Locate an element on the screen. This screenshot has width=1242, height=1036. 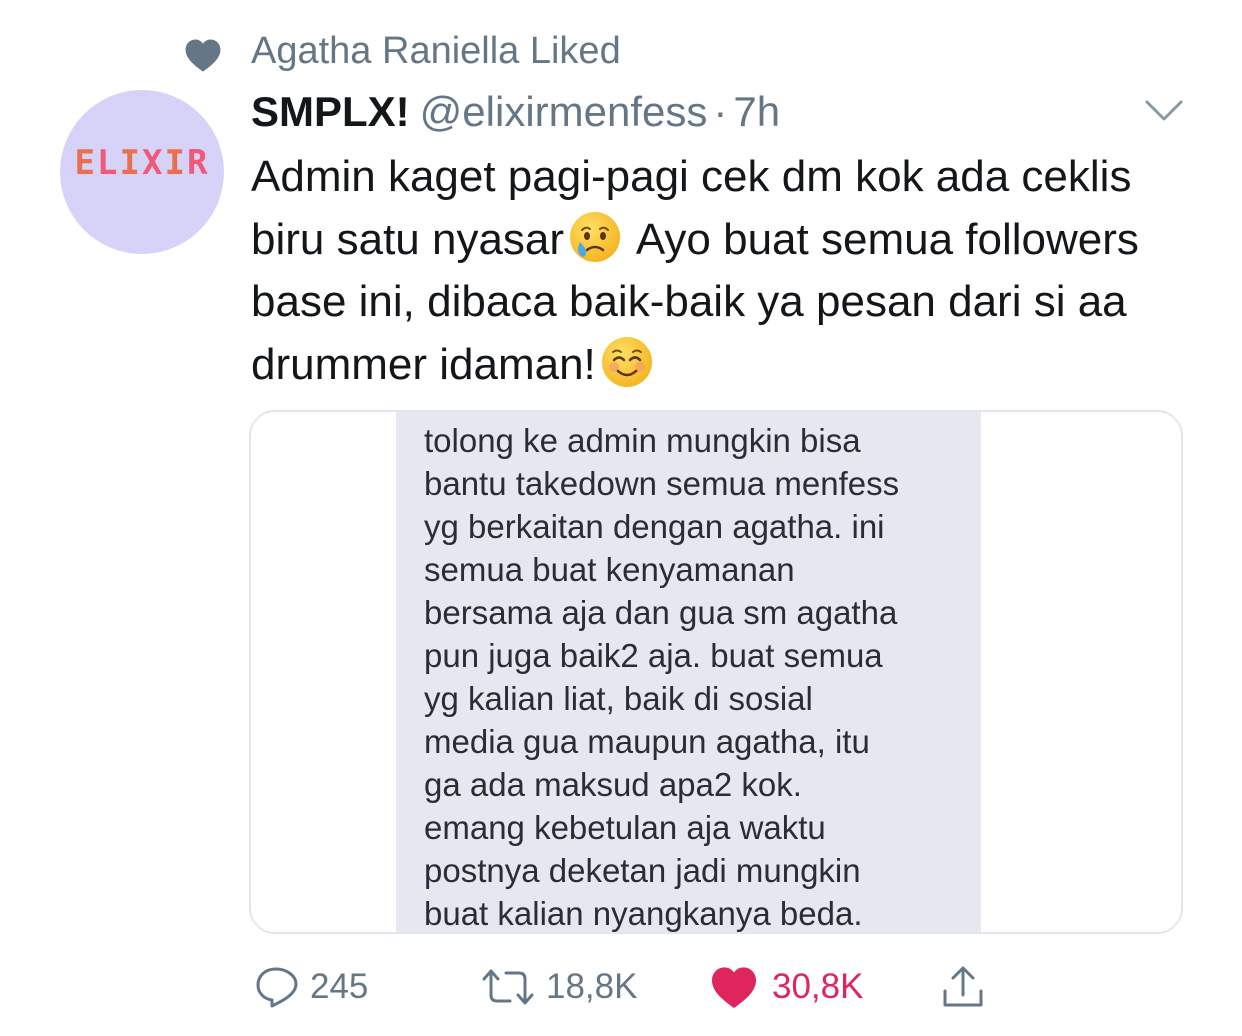
crying-face-emoji is located at coordinates (595, 237).